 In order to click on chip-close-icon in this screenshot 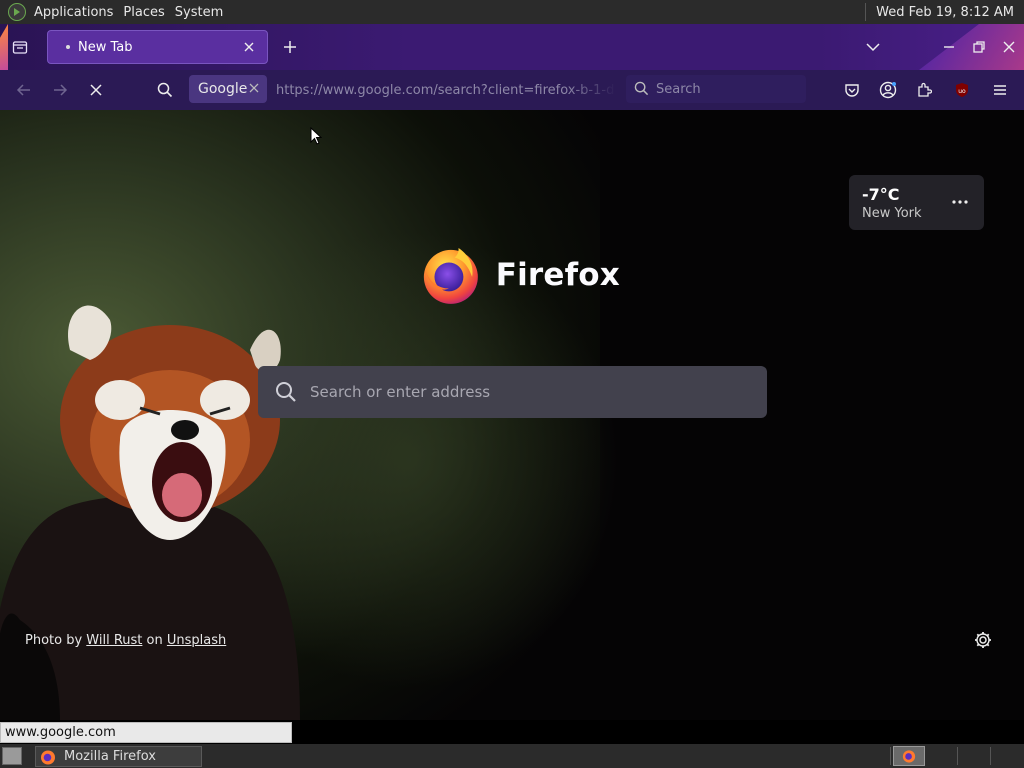, I will do `click(254, 88)`.